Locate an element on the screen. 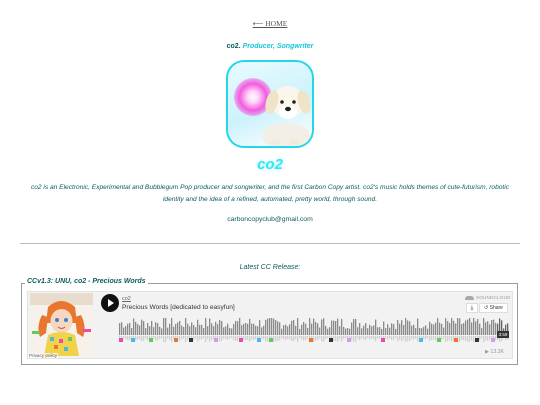  artist-name: co2 is located at coordinates (270, 164).